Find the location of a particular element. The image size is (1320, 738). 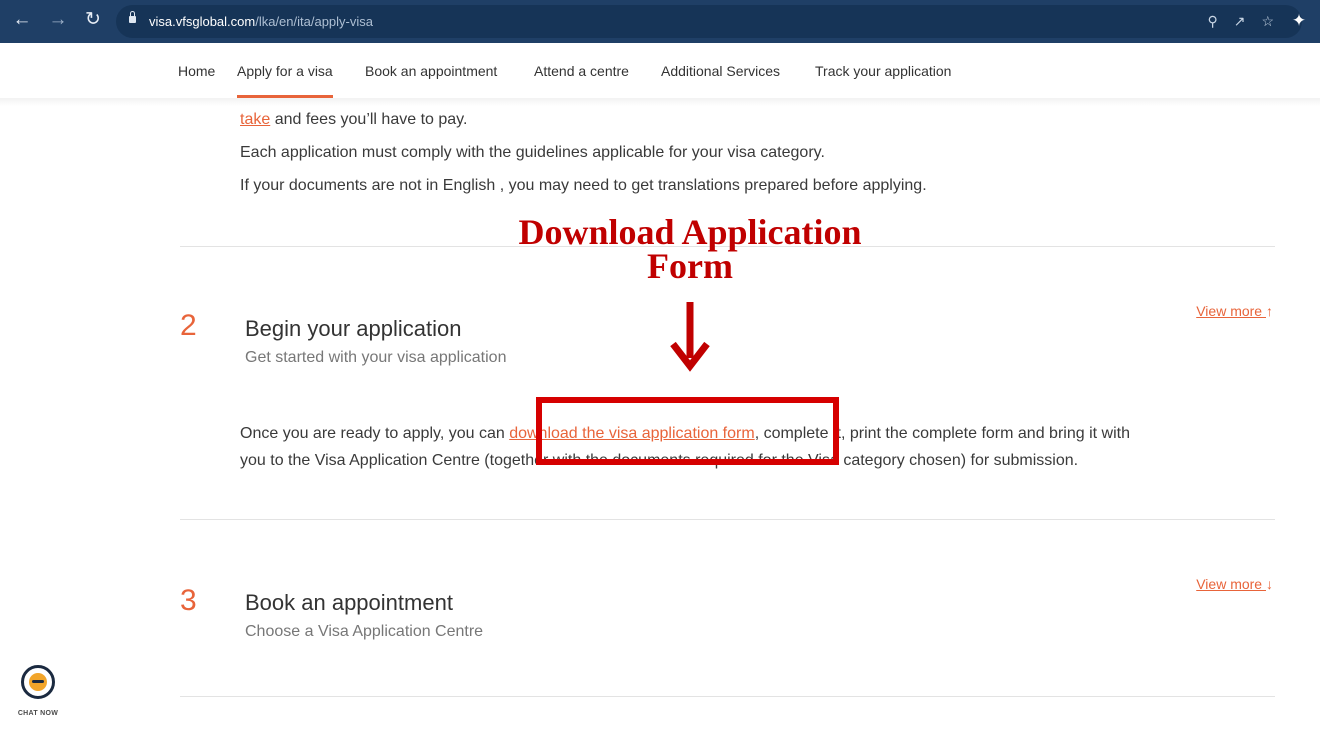

reload-icon: ↻ is located at coordinates (93, 20).